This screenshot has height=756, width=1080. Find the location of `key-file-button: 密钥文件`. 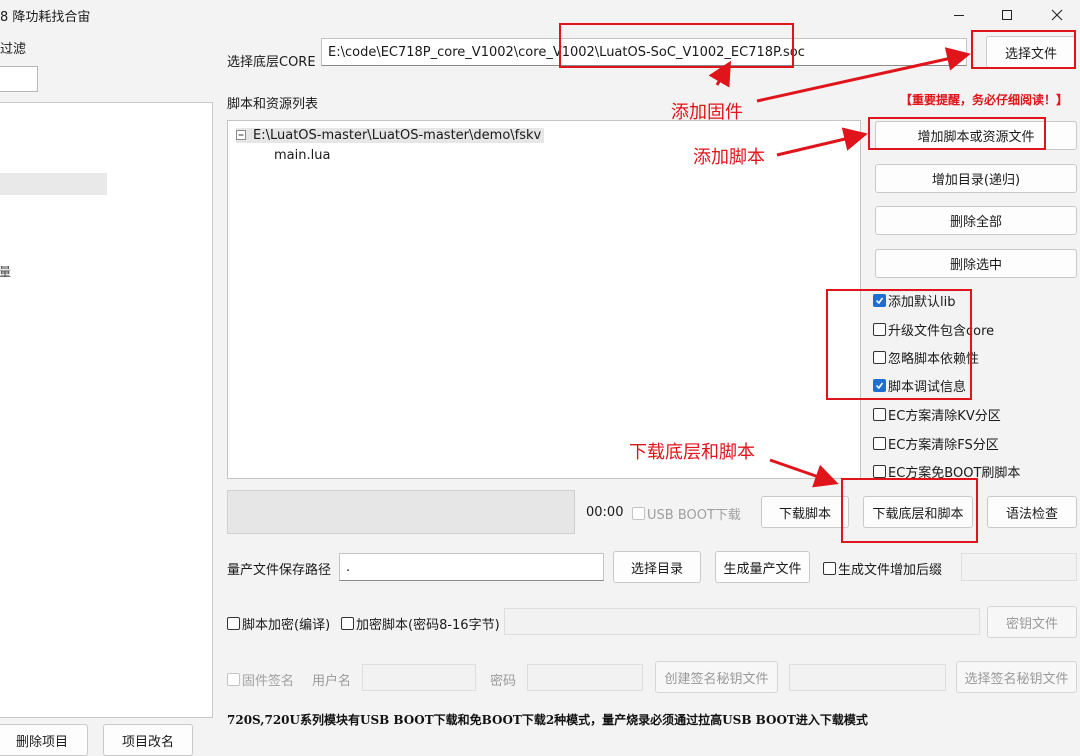

key-file-button: 密钥文件 is located at coordinates (1032, 622).